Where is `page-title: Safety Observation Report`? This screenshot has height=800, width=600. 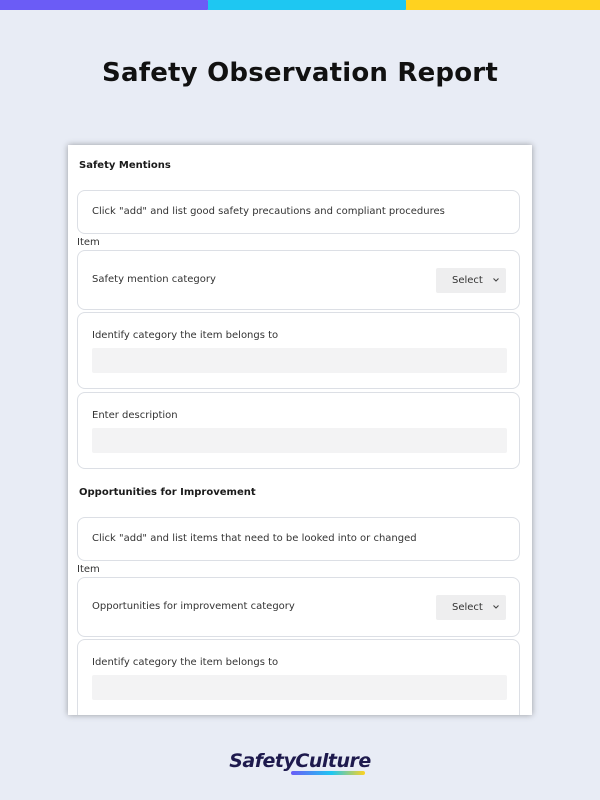
page-title: Safety Observation Report is located at coordinates (300, 73).